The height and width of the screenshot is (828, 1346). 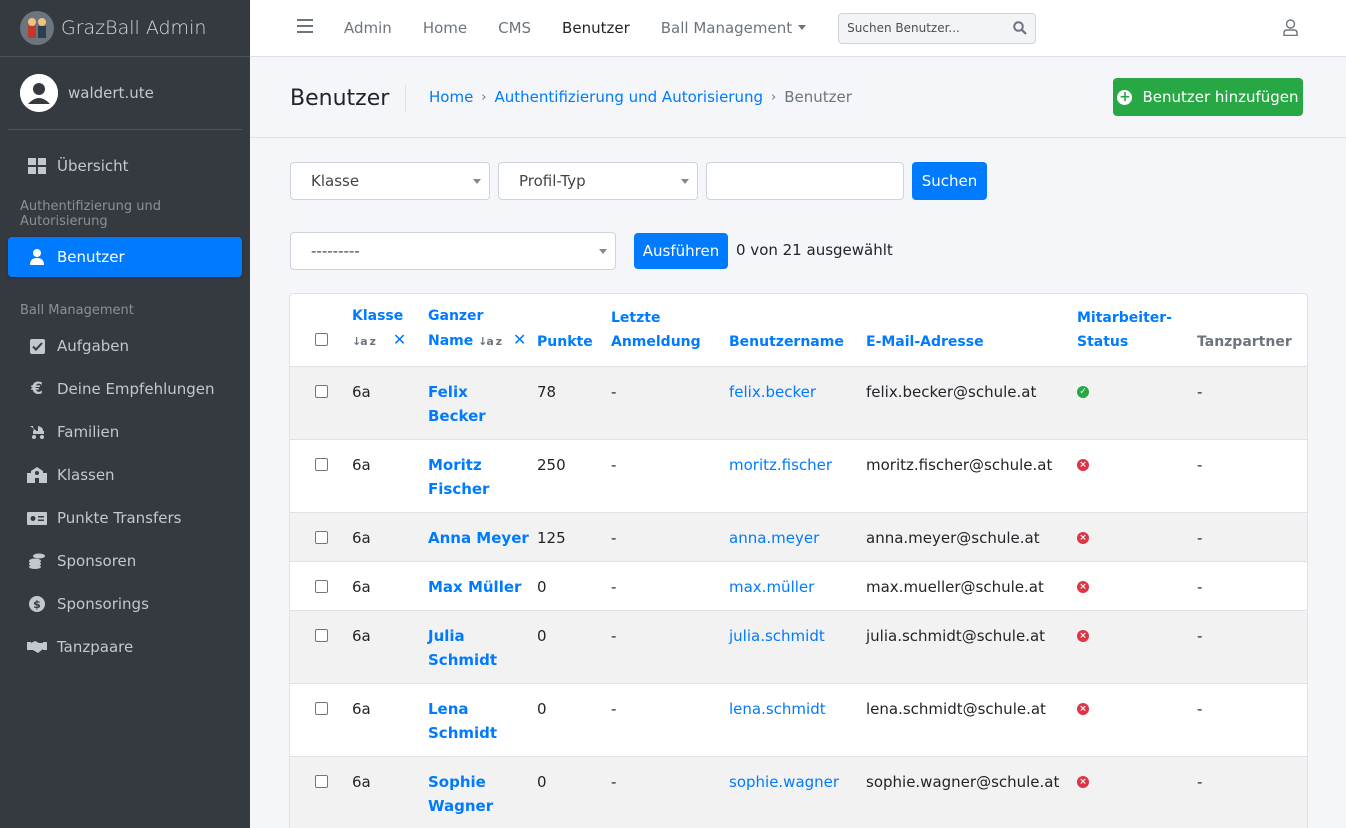 I want to click on sidebar-item-aufgaben: Aufgaben, so click(x=125, y=346).